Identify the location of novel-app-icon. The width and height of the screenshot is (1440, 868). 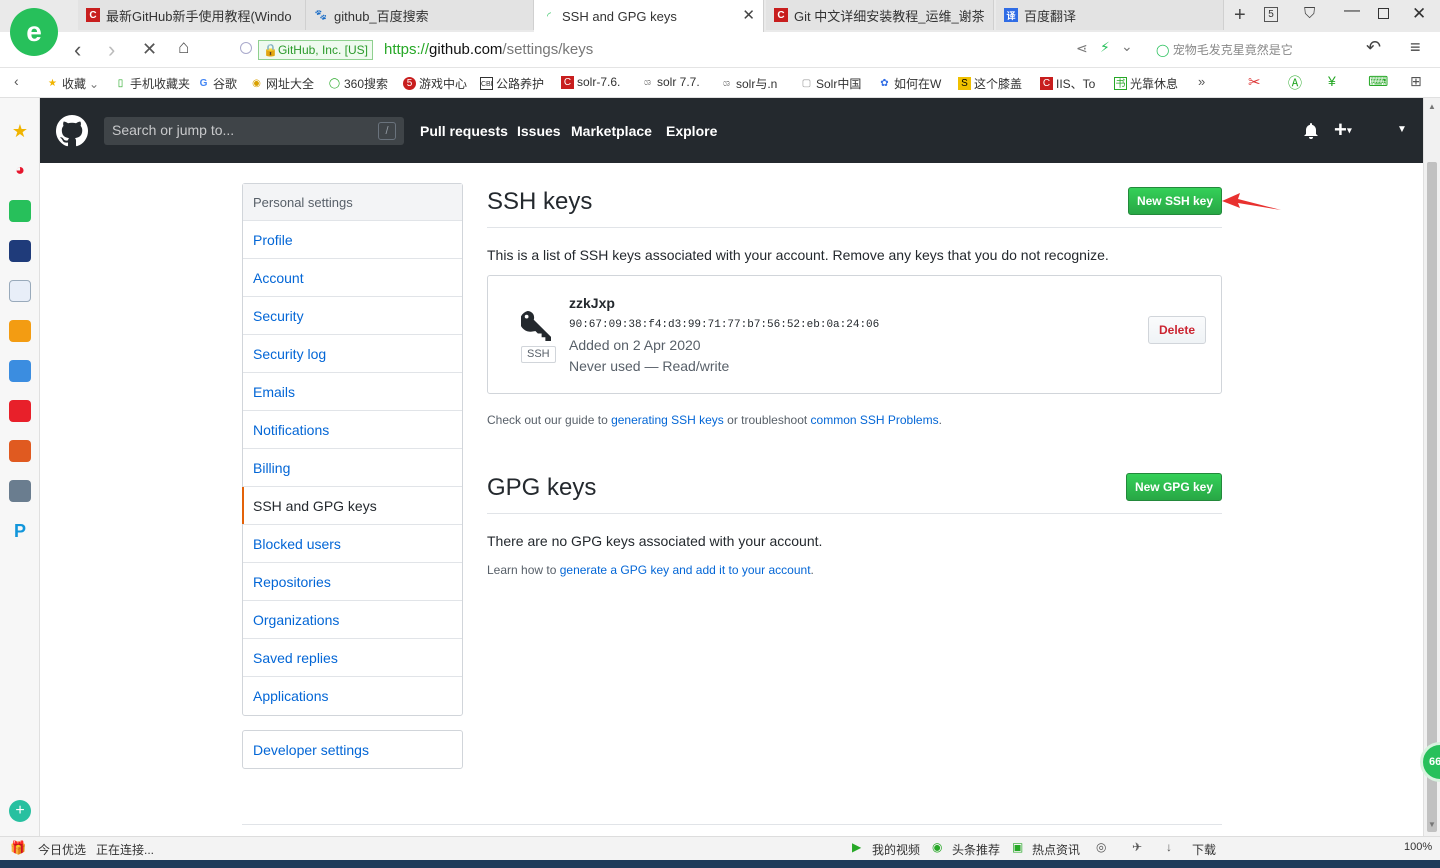
(20, 331).